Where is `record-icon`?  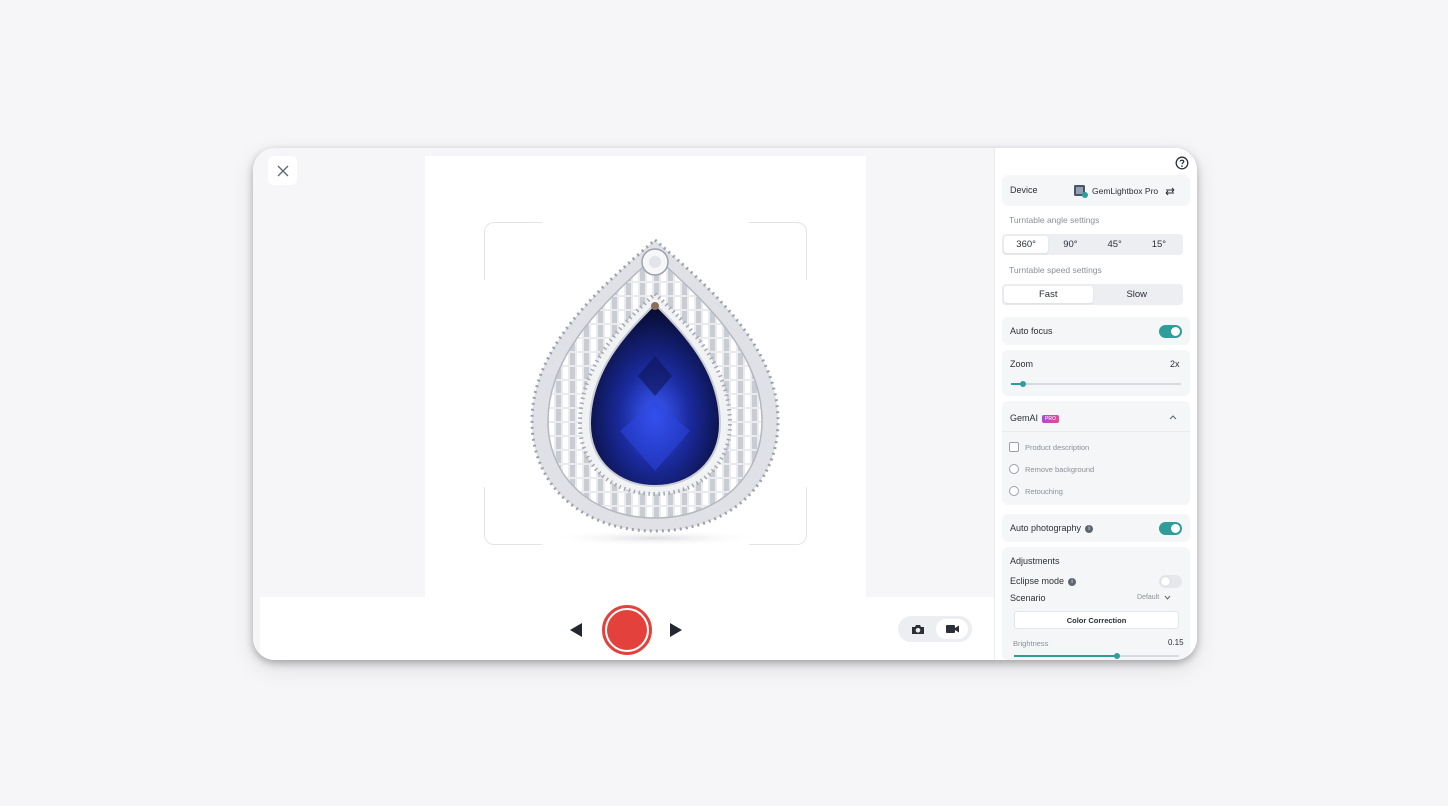 record-icon is located at coordinates (627, 630).